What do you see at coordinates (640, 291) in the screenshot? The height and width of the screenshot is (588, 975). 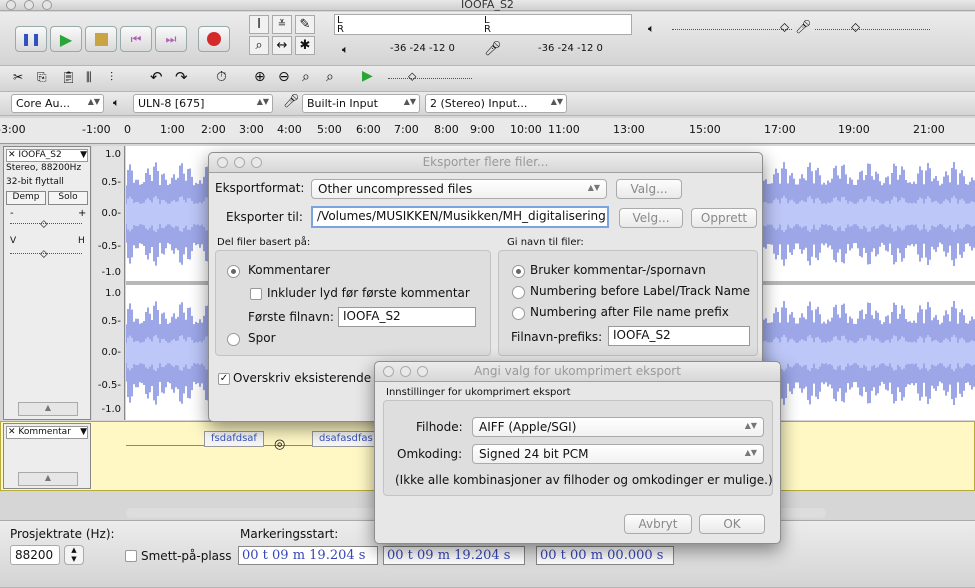 I see `number-before-label: Numbering before Label/Track Name` at bounding box center [640, 291].